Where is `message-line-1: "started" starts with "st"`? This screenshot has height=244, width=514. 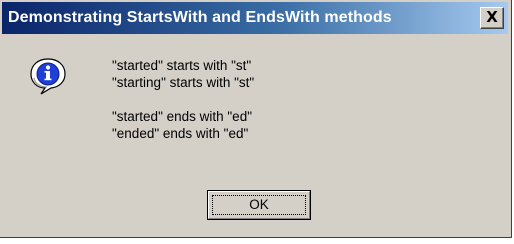 message-line-1: "started" starts with "st" is located at coordinates (182, 65).